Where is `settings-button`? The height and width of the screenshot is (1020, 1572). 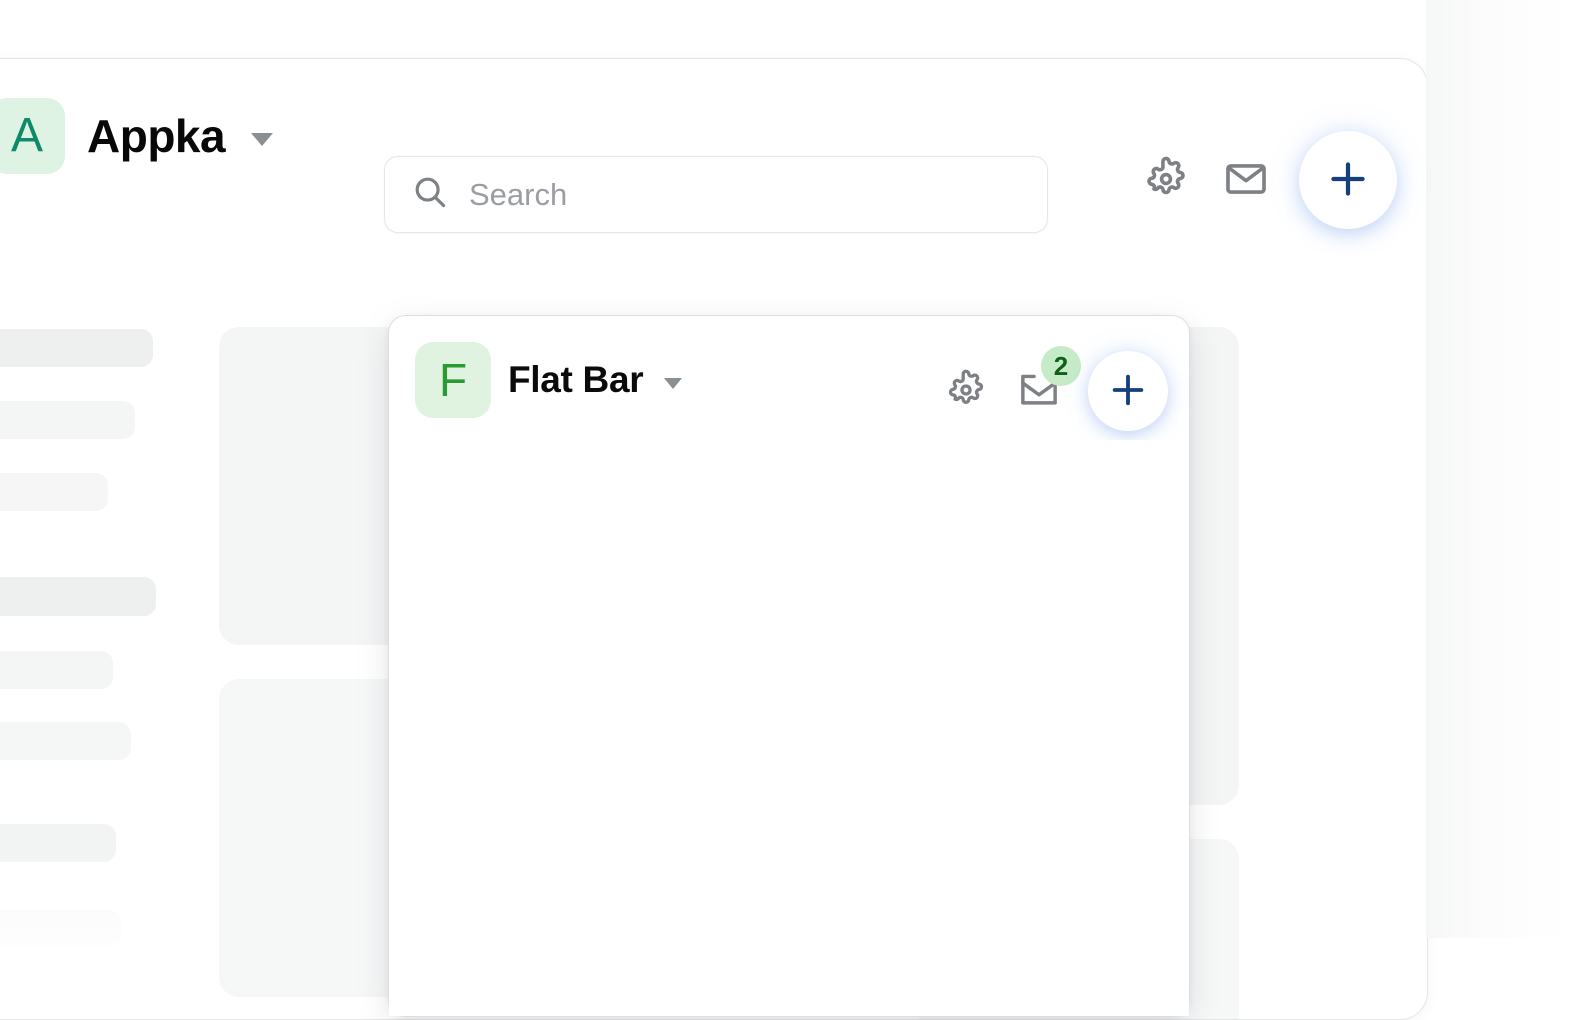 settings-button is located at coordinates (1166, 180).